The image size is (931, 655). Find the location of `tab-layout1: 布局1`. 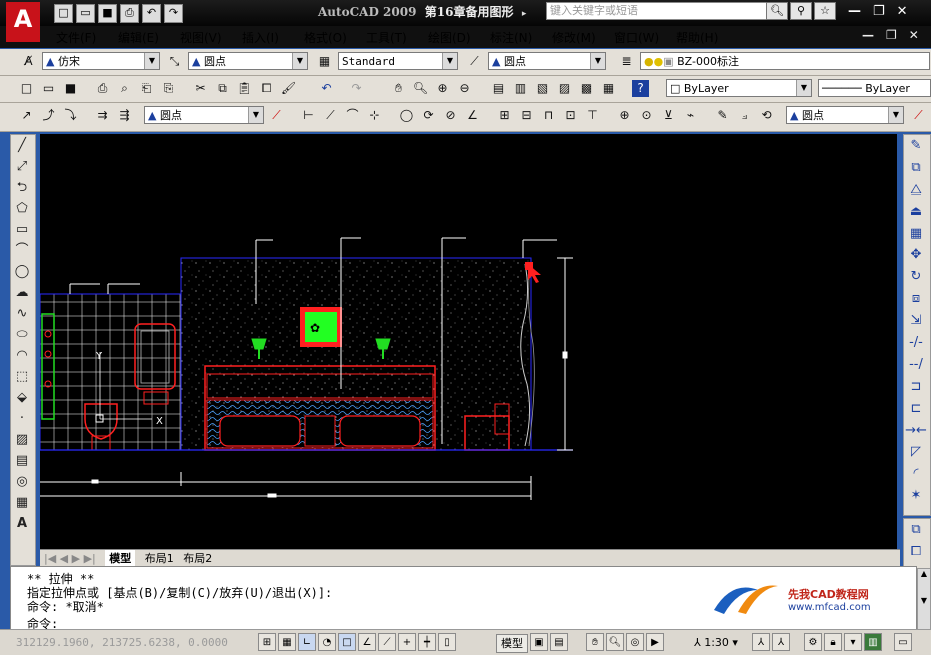

tab-layout1: 布局1 is located at coordinates (159, 558).